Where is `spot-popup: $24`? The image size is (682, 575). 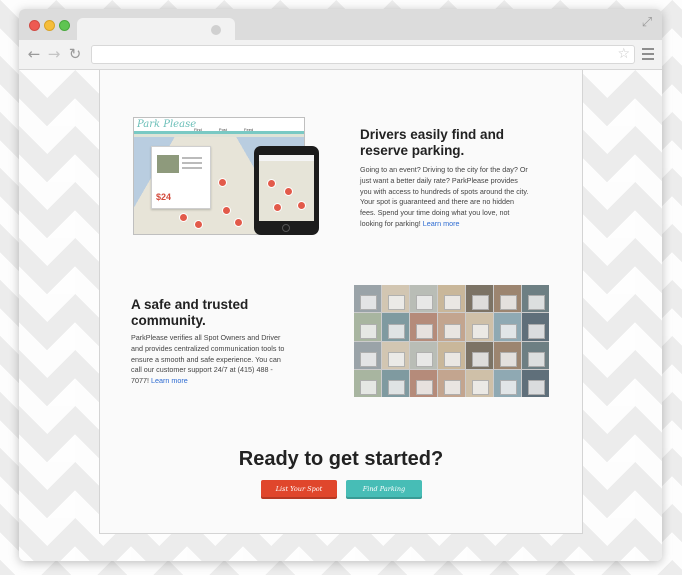 spot-popup: $24 is located at coordinates (181, 177).